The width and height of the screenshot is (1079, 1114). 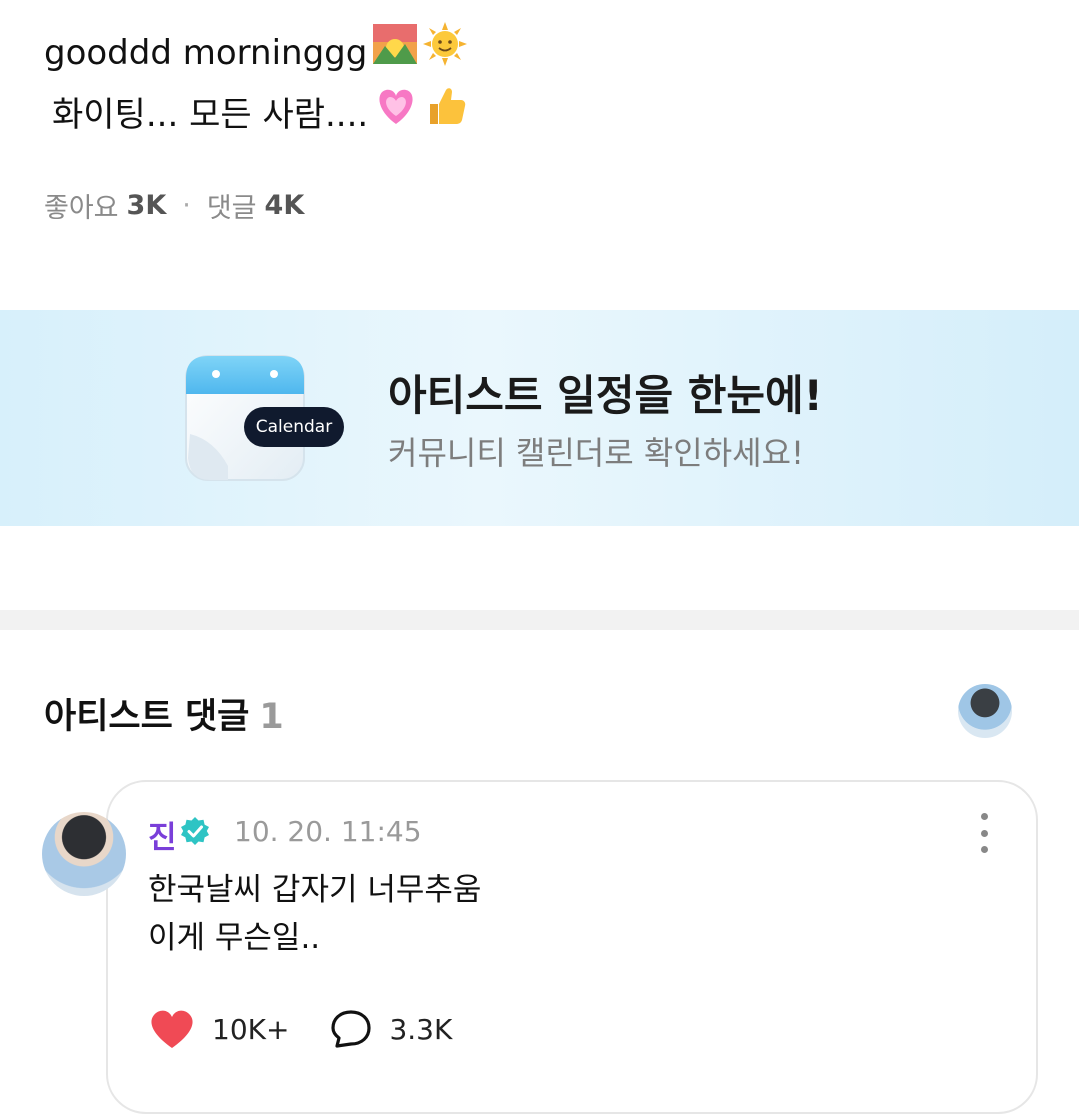 What do you see at coordinates (172, 1029) in the screenshot?
I see `heart-icon` at bounding box center [172, 1029].